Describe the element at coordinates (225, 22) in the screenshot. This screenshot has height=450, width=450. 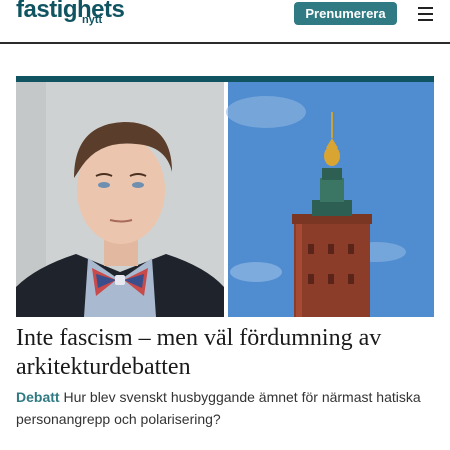
I see `top-navigation-bar: fastighets nytt Prenumerera` at that location.